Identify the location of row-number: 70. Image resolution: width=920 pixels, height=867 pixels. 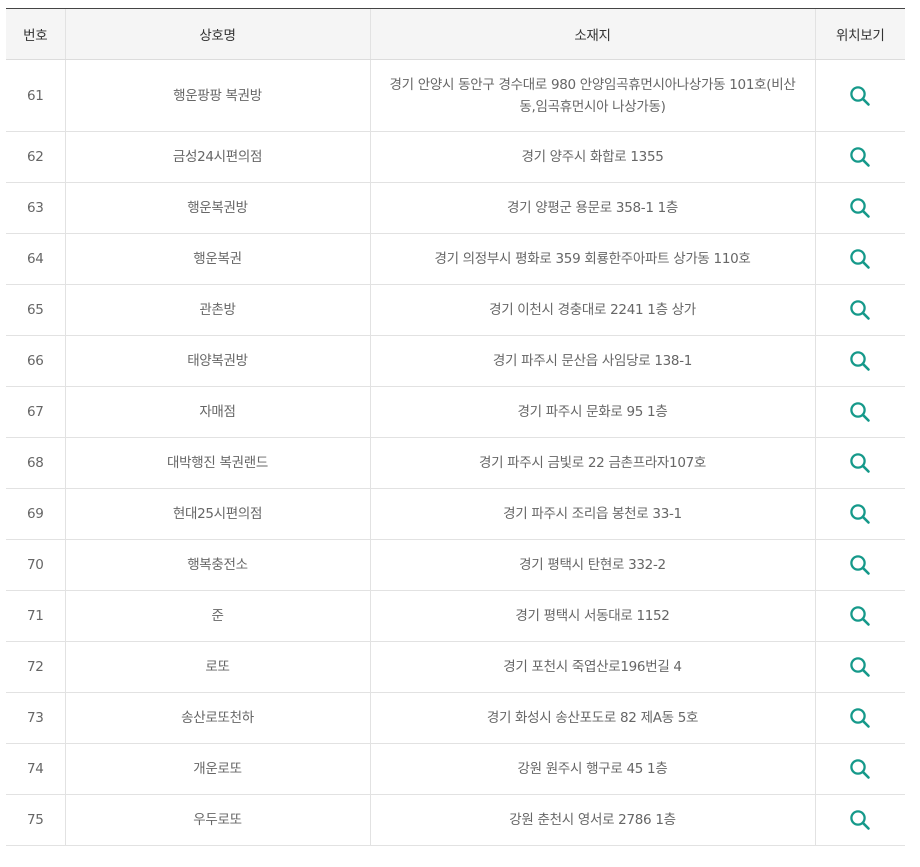
(35, 565).